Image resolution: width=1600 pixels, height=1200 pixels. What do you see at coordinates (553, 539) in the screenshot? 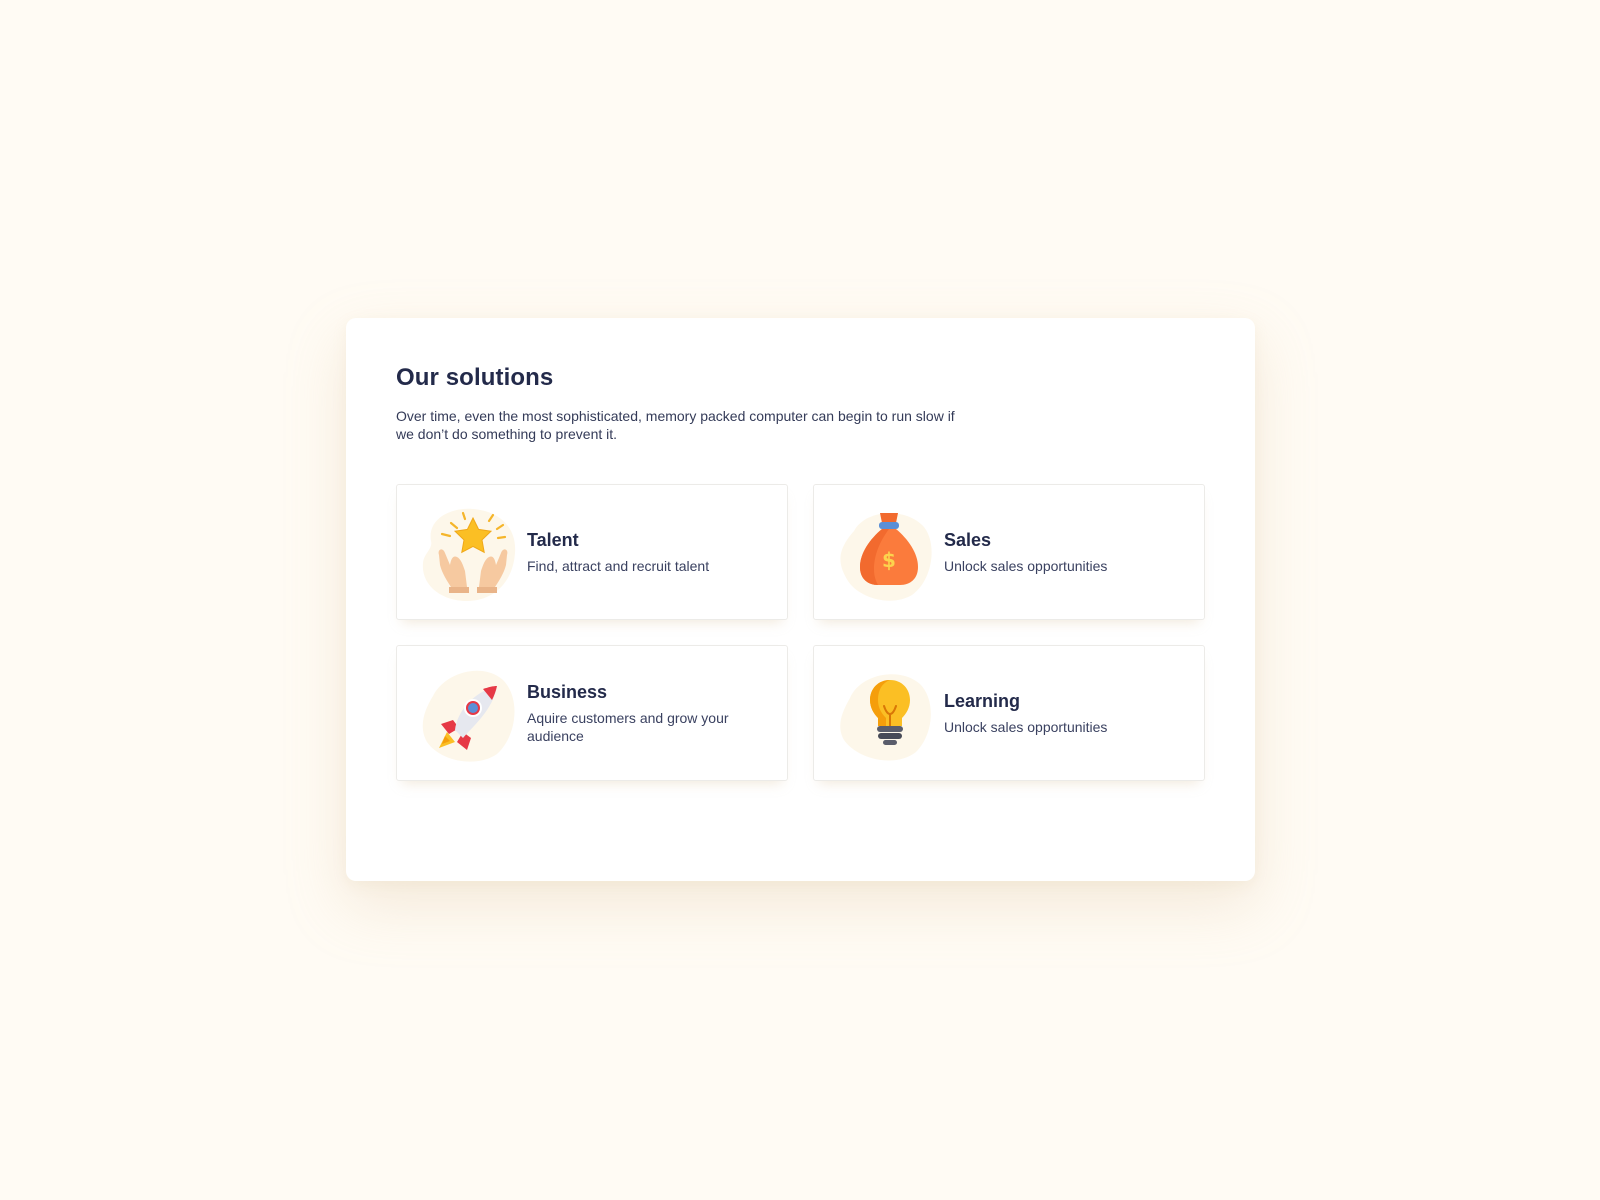
I see `card-title: Talent` at bounding box center [553, 539].